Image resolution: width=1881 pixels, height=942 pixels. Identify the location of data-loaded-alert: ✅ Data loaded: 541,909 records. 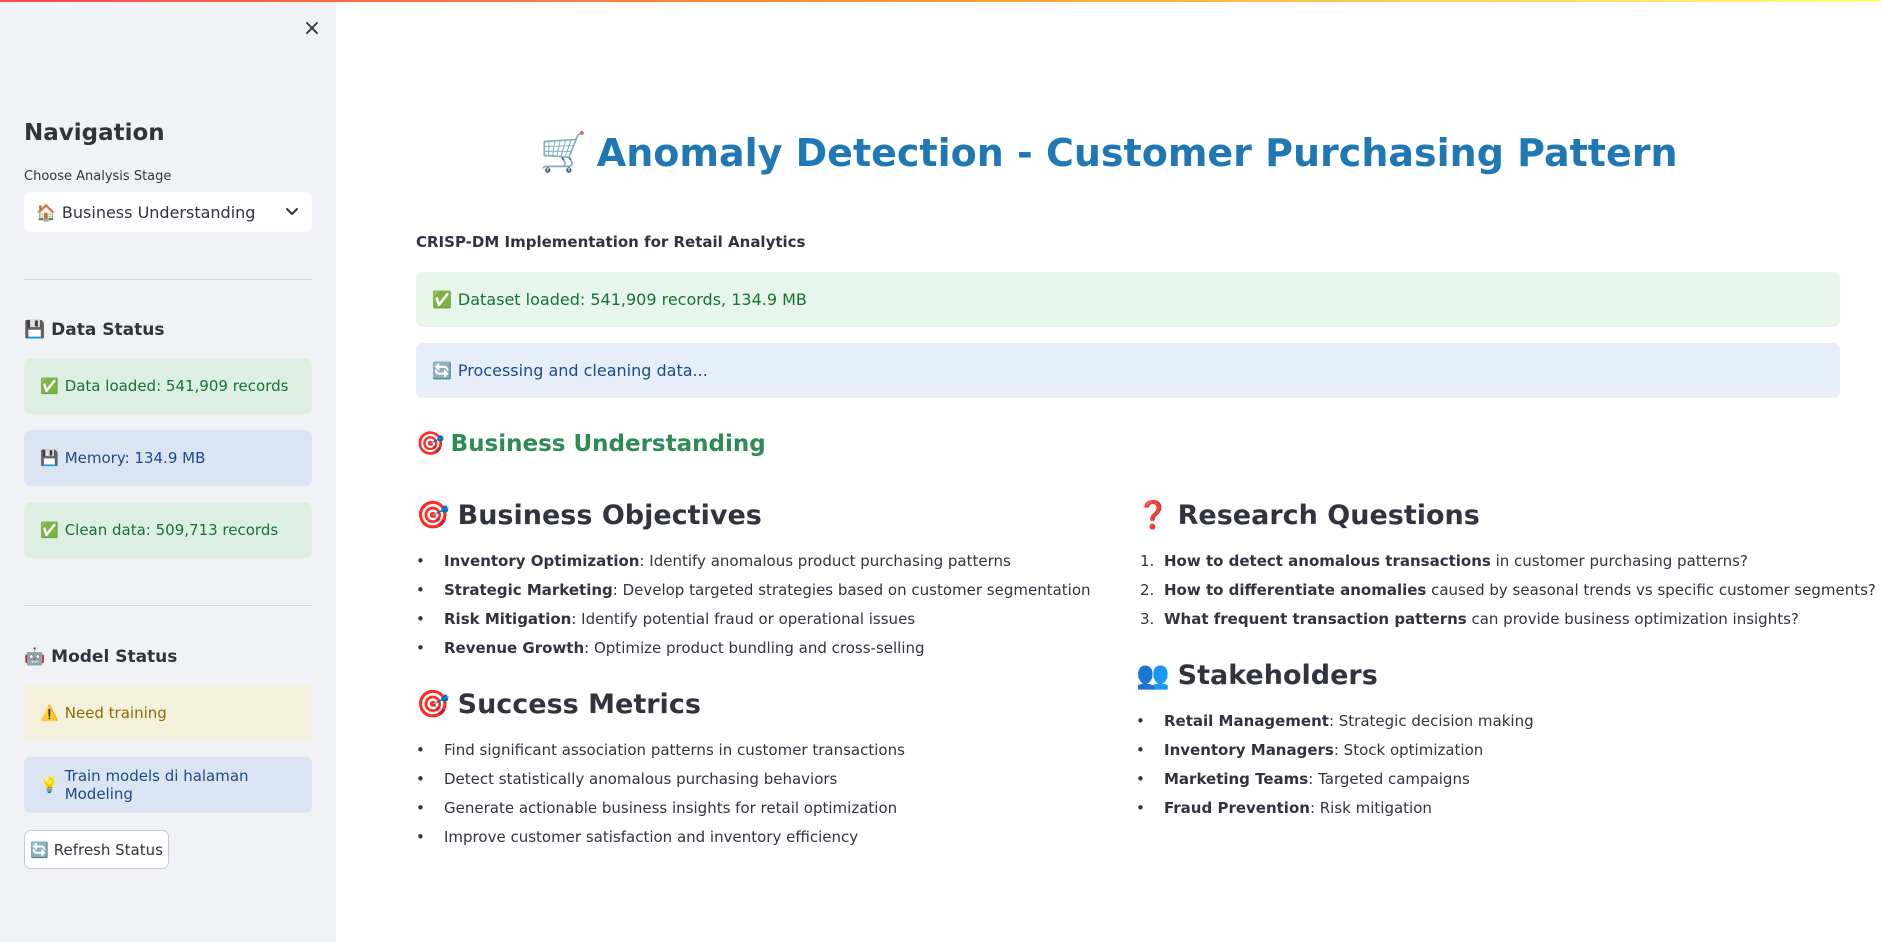
(168, 386).